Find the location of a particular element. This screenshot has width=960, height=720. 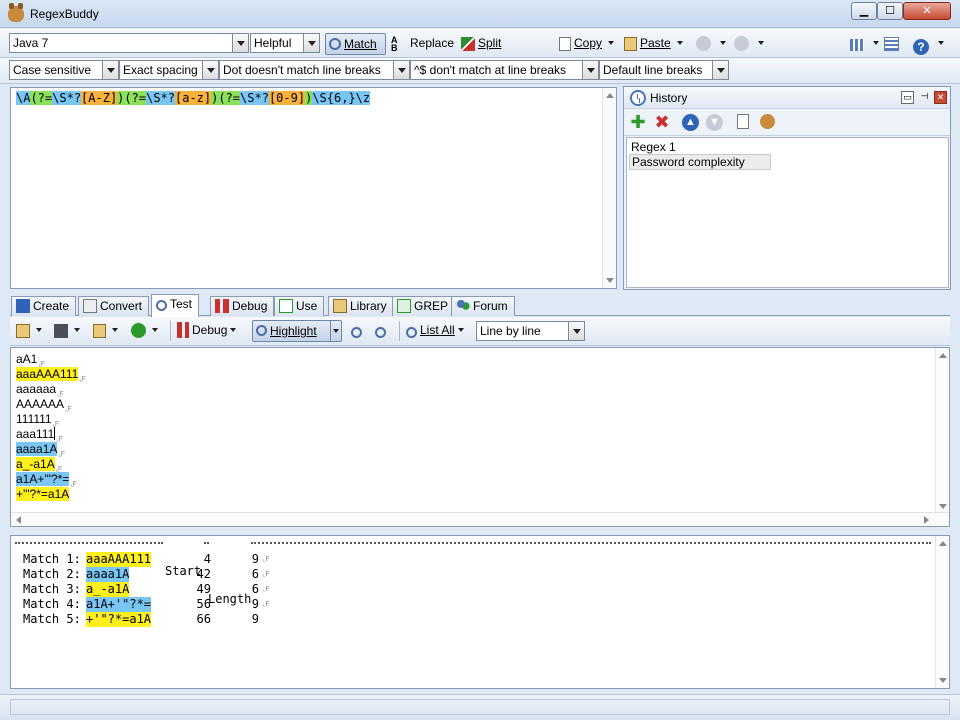

undo-button is located at coordinates (711, 44).